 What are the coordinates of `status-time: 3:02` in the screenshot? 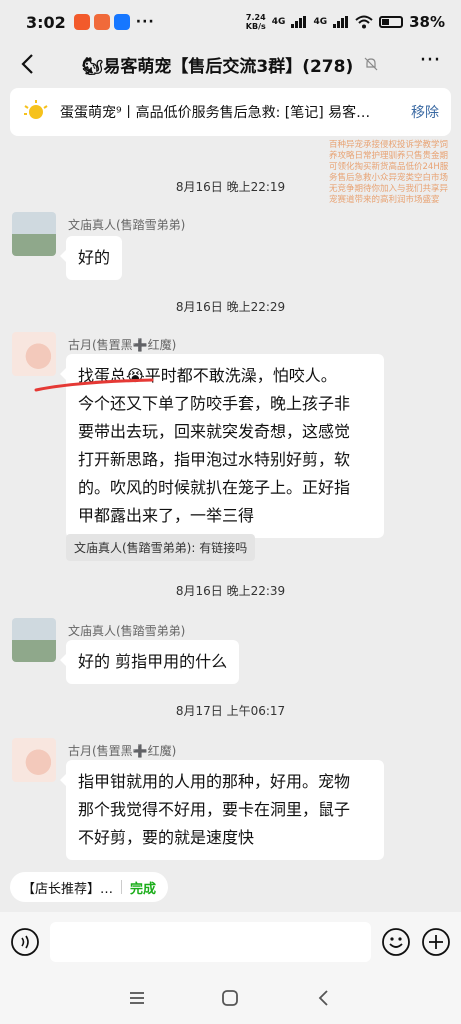 It's located at (46, 22).